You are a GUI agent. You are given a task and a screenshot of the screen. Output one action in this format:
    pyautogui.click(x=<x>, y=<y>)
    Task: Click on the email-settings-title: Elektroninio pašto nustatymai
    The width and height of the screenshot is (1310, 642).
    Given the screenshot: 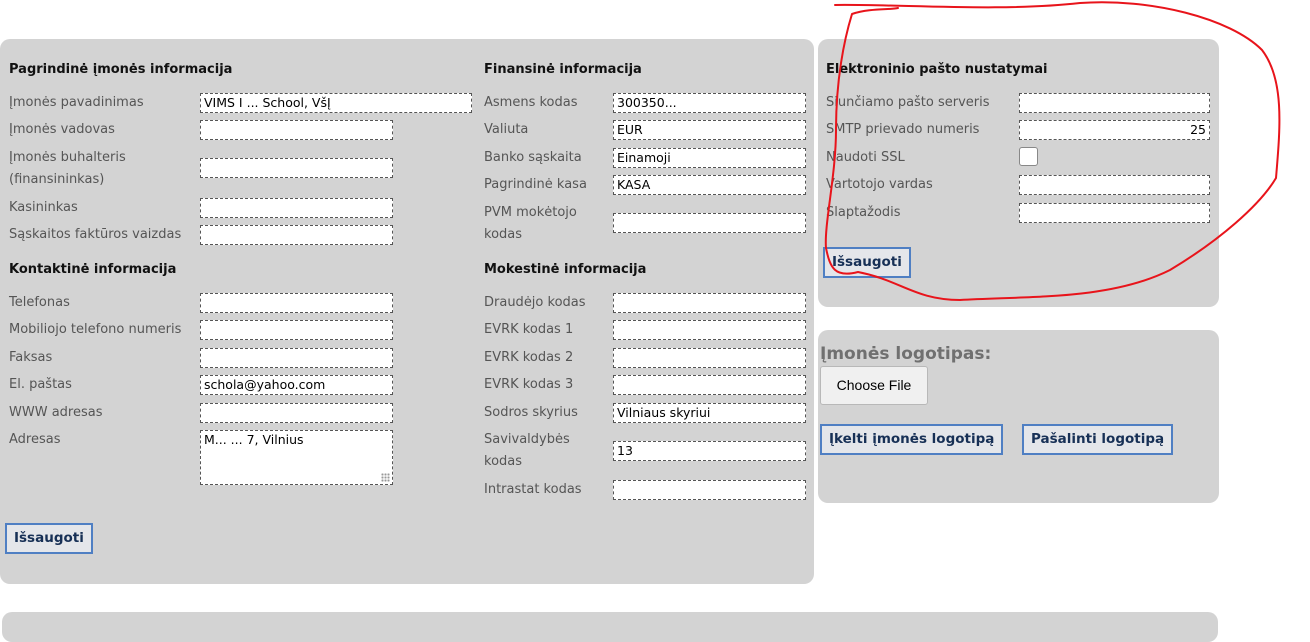 What is the action you would take?
    pyautogui.click(x=937, y=69)
    